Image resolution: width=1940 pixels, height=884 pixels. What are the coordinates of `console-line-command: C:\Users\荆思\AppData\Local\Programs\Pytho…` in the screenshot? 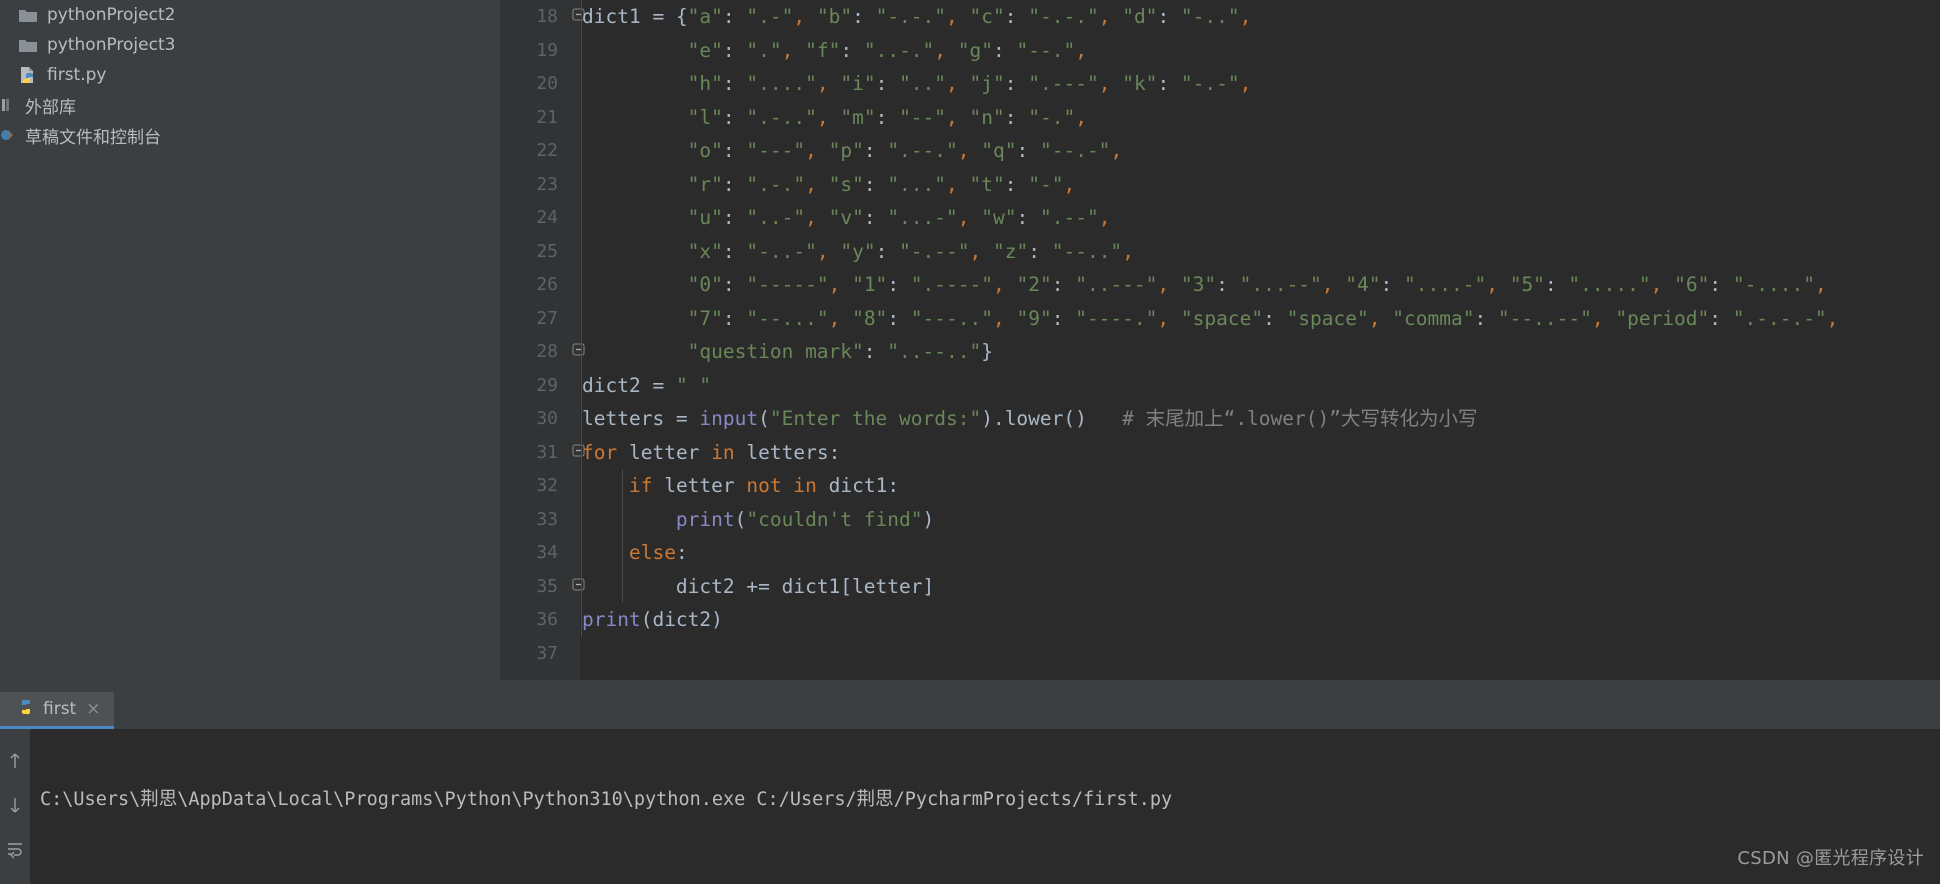 It's located at (606, 799).